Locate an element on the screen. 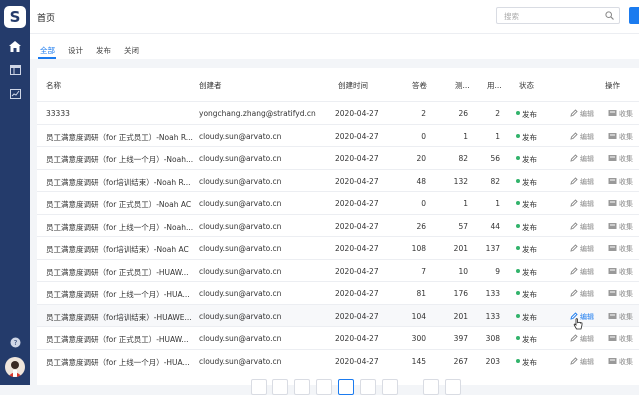  pagination-page-active is located at coordinates (346, 387).